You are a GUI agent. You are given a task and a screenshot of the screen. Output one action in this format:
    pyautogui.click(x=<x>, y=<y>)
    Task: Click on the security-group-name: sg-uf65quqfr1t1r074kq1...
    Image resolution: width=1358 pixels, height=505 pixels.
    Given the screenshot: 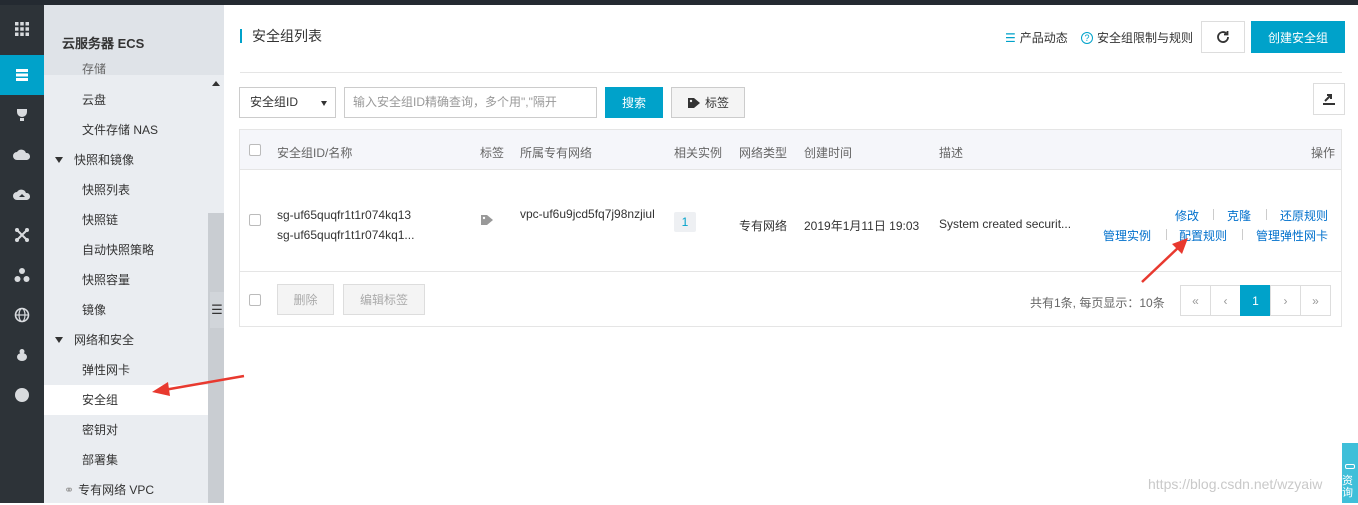 What is the action you would take?
    pyautogui.click(x=346, y=235)
    